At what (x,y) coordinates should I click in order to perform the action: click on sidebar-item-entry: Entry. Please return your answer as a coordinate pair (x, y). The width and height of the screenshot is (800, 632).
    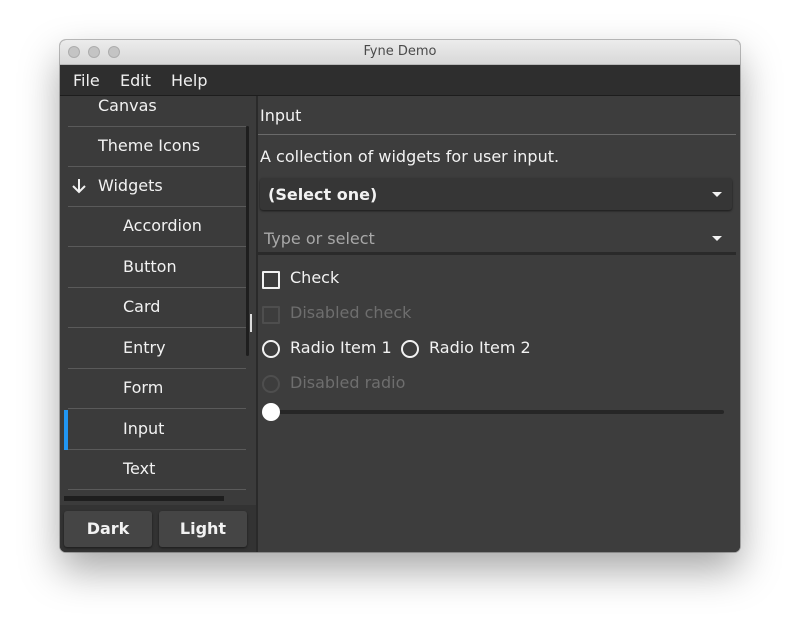
    Looking at the image, I should click on (153, 349).